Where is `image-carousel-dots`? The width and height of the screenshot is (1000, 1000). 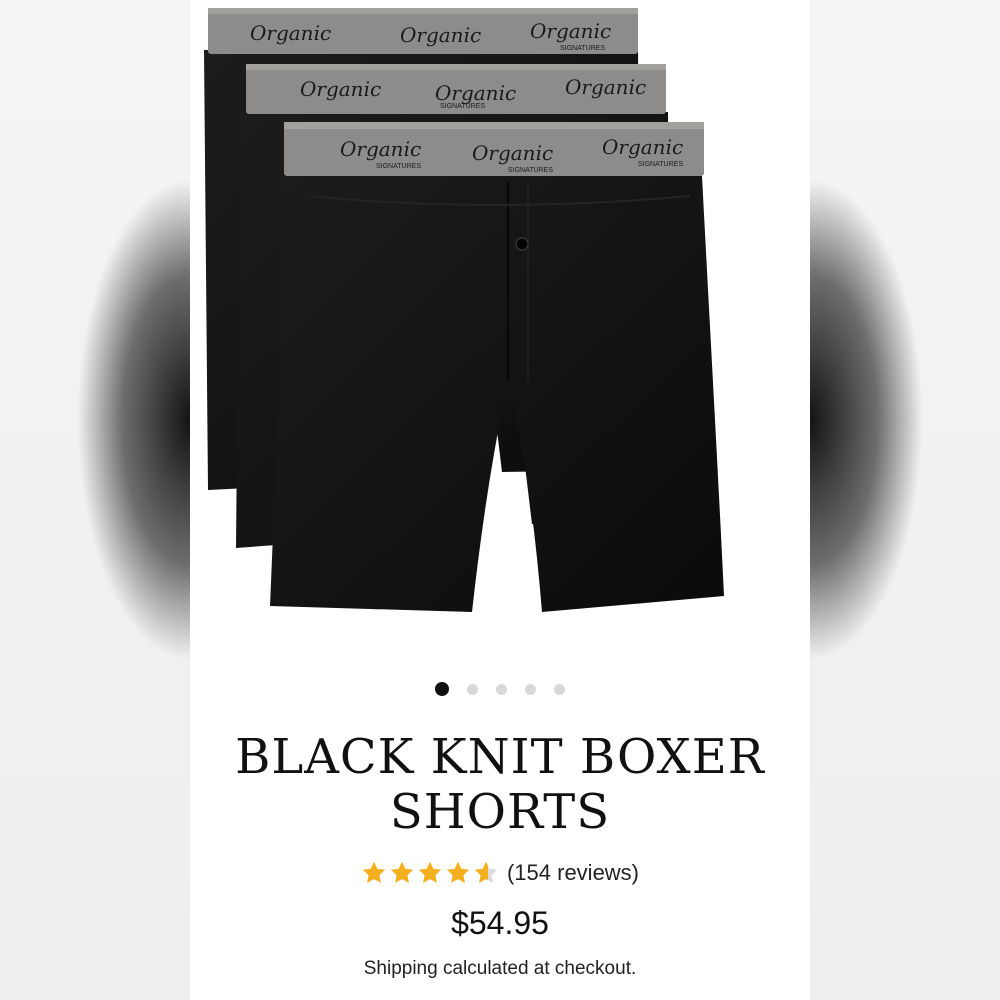 image-carousel-dots is located at coordinates (500, 689).